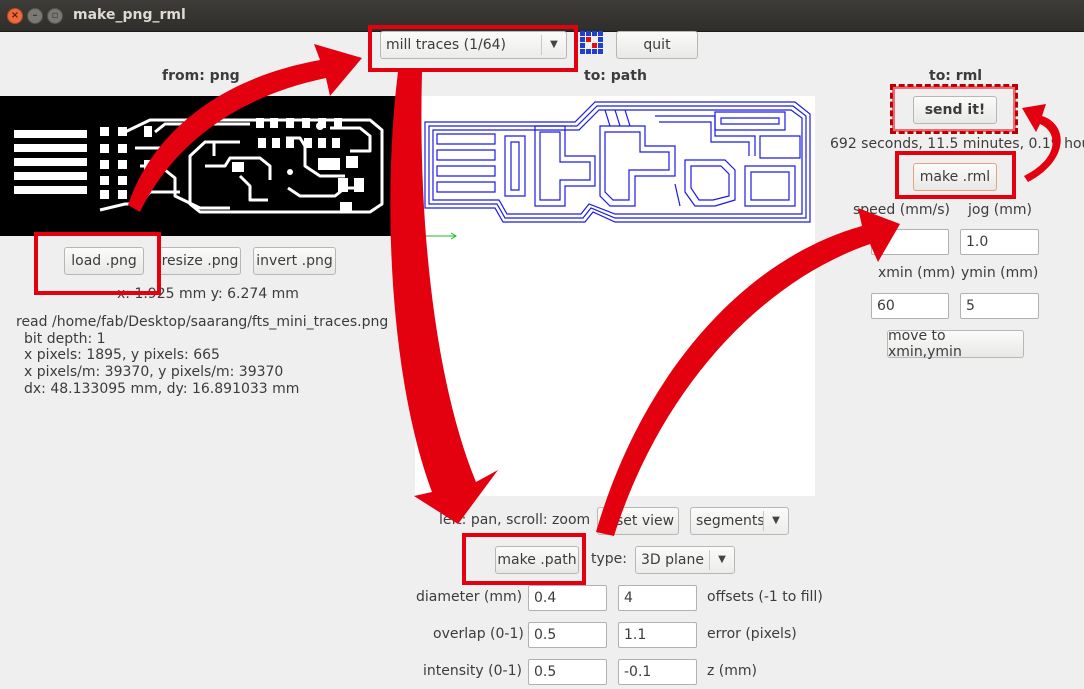 The image size is (1084, 689). Describe the element at coordinates (245, 128) in the screenshot. I see `arrow-load-to-mode-icon` at that location.